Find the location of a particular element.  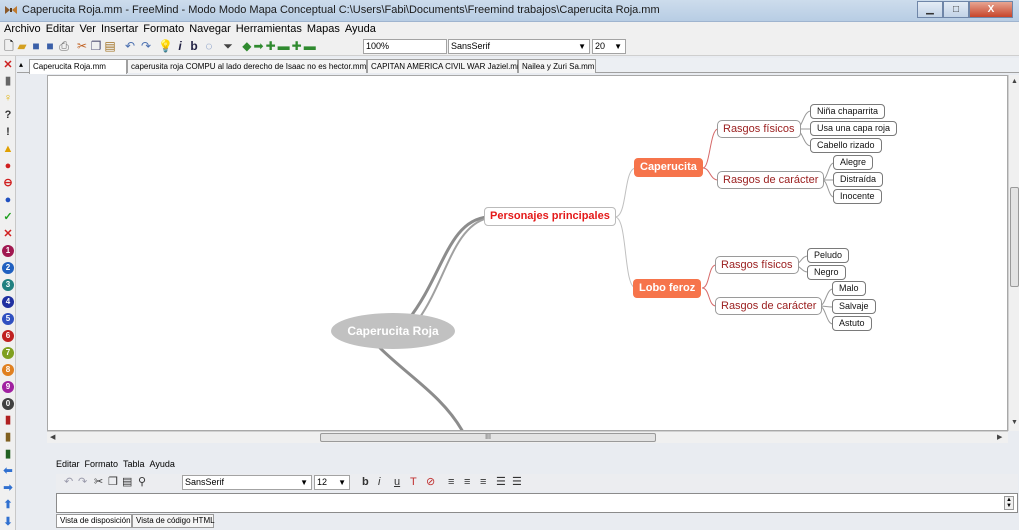

save-as-icon: ■ is located at coordinates (50, 46).